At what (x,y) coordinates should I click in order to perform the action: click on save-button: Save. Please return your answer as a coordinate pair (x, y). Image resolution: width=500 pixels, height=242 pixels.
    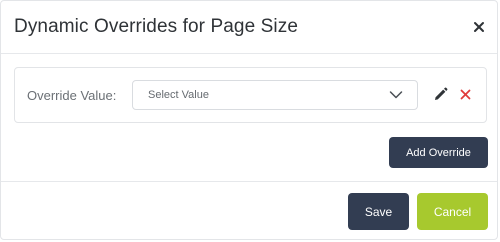
    Looking at the image, I should click on (378, 211).